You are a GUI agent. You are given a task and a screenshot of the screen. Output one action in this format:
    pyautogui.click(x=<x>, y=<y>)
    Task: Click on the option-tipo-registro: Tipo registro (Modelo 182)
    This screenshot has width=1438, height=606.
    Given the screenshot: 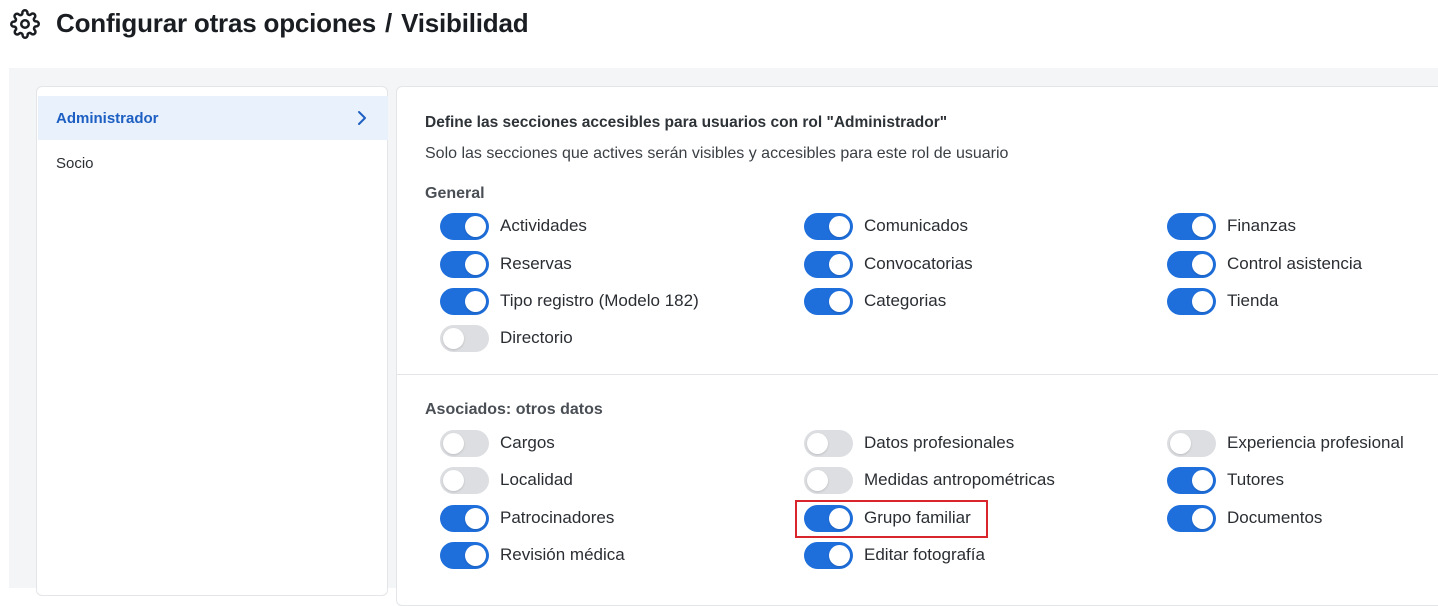 What is the action you would take?
    pyautogui.click(x=569, y=301)
    